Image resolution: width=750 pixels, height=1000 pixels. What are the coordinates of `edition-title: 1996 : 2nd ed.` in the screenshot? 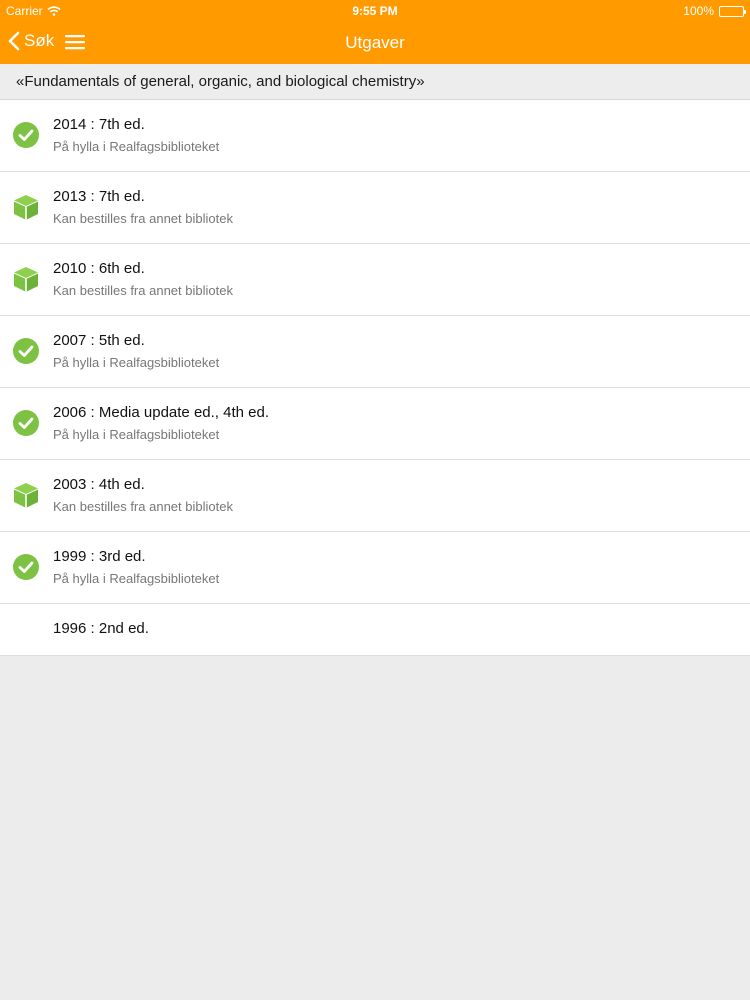 It's located at (101, 628).